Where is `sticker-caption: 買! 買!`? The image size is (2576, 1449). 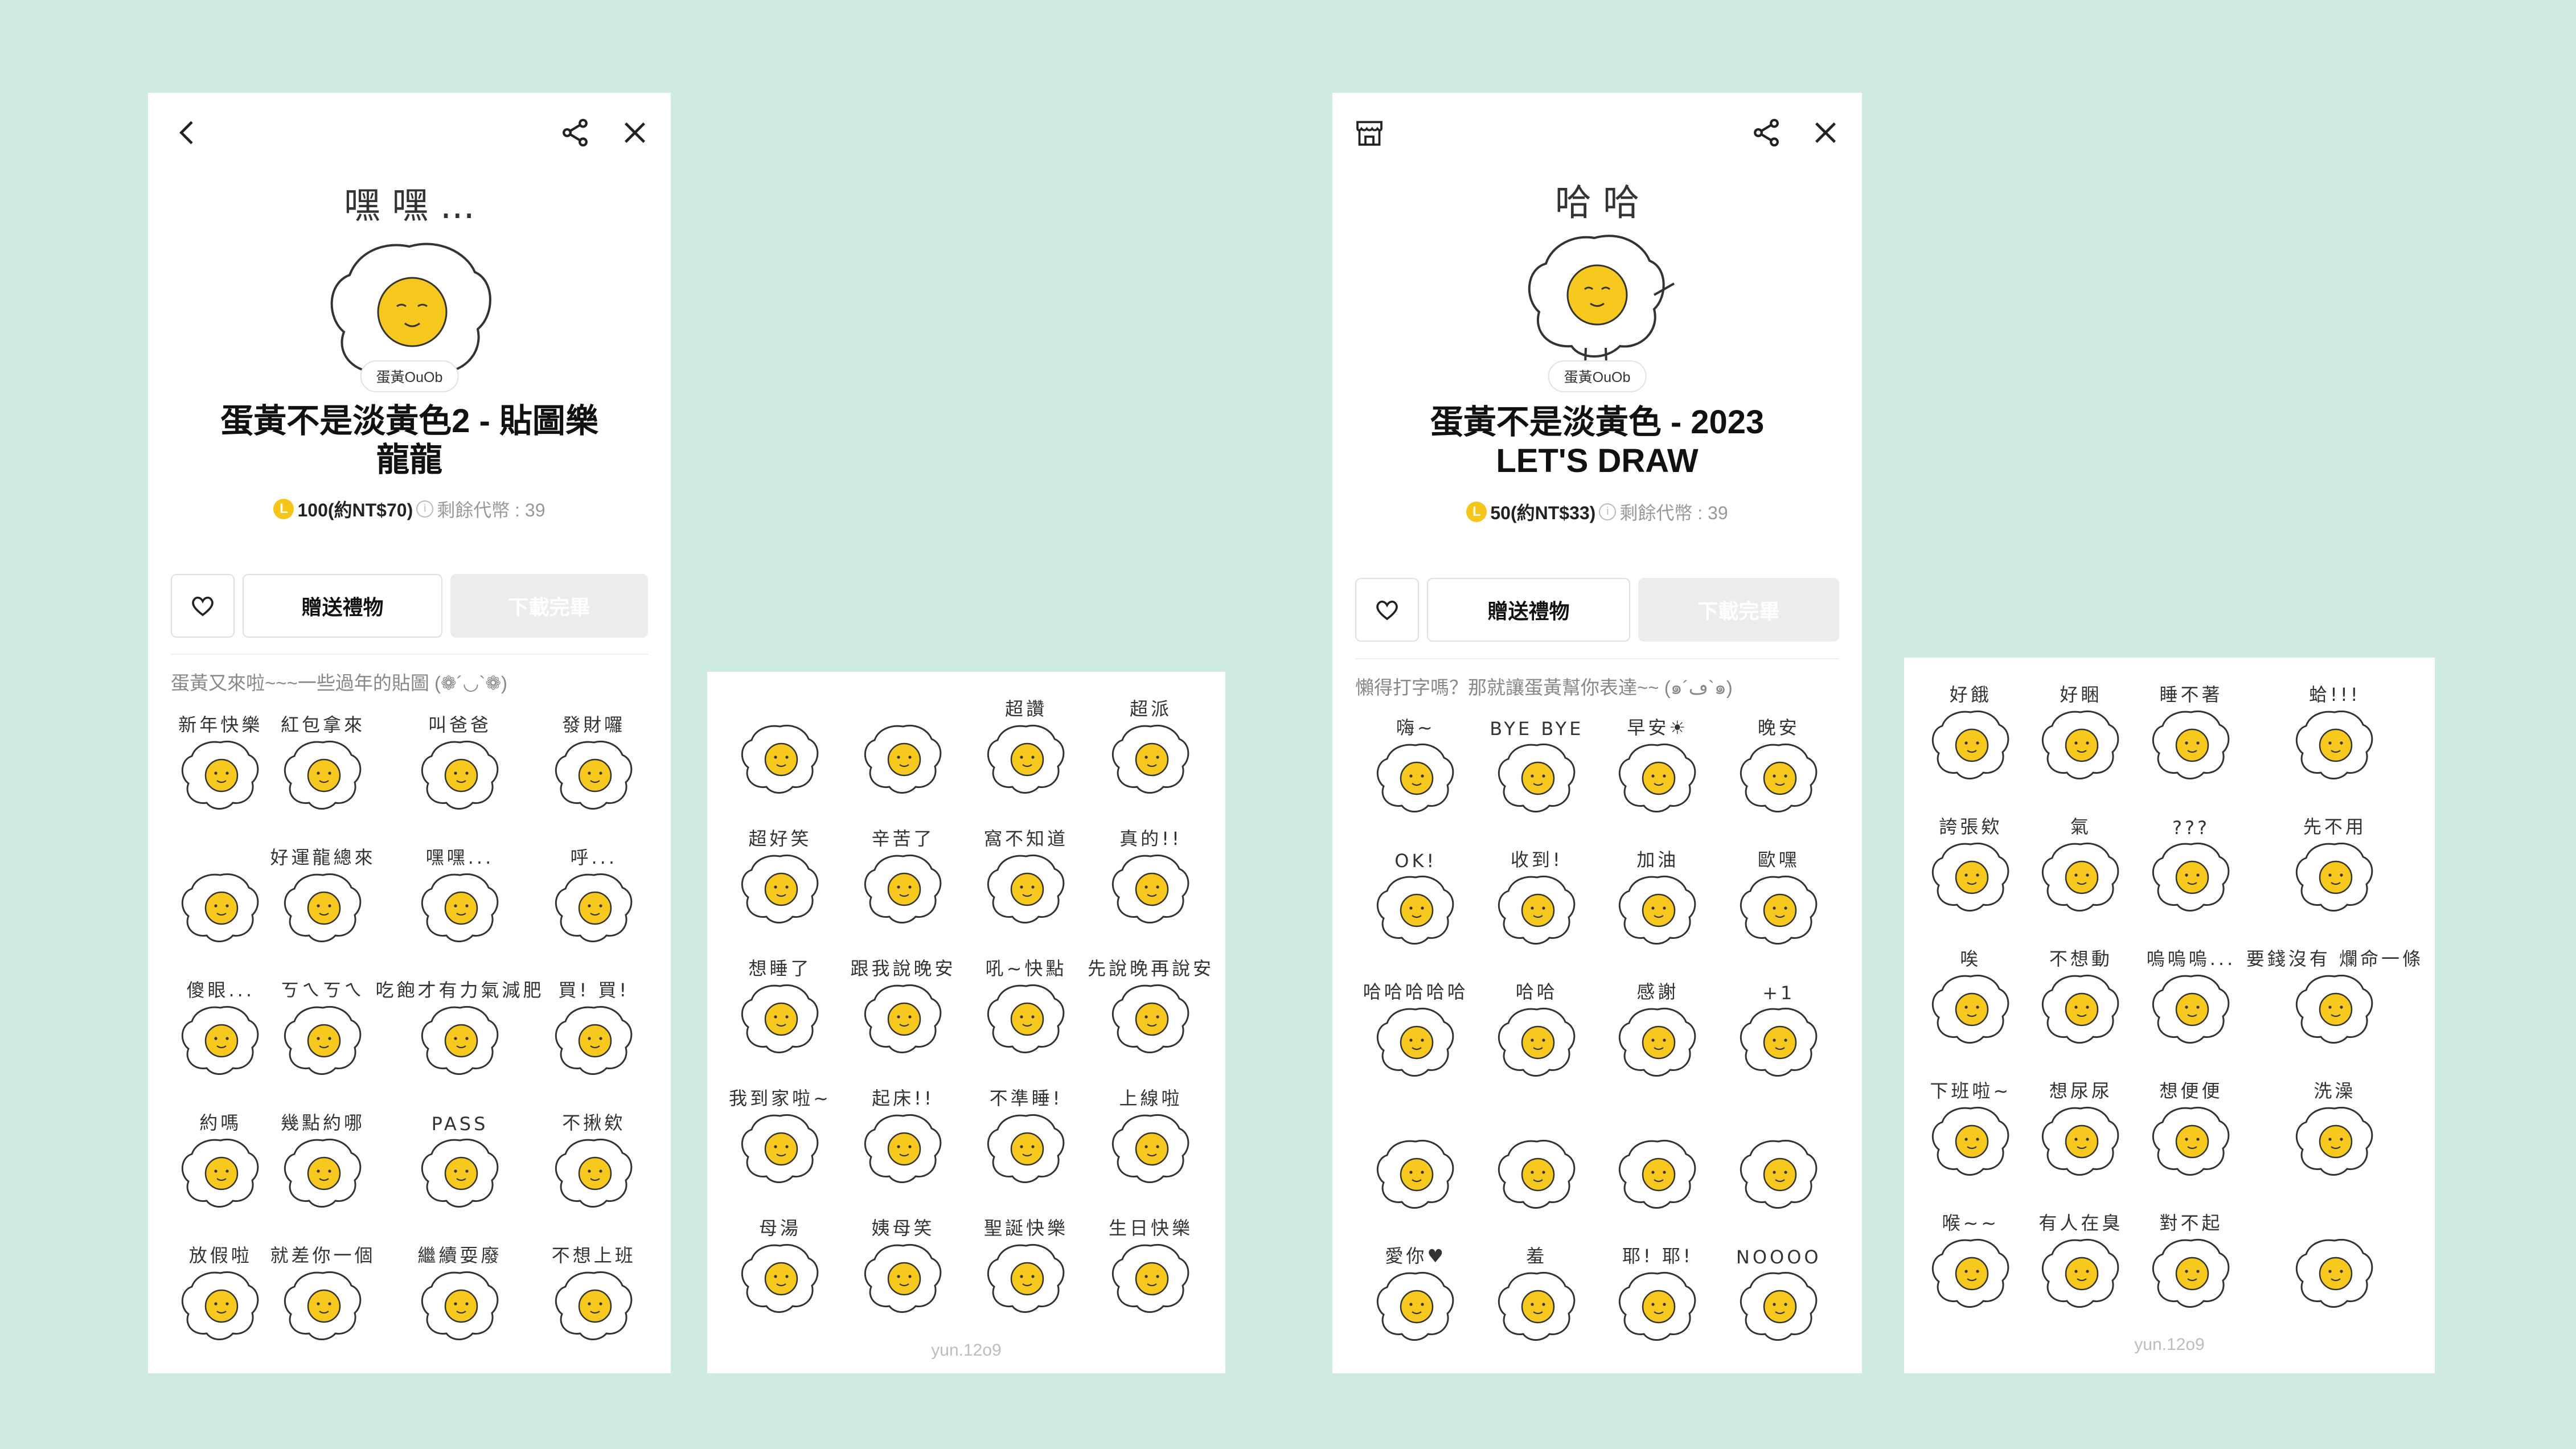 sticker-caption: 買! 買! is located at coordinates (594, 990).